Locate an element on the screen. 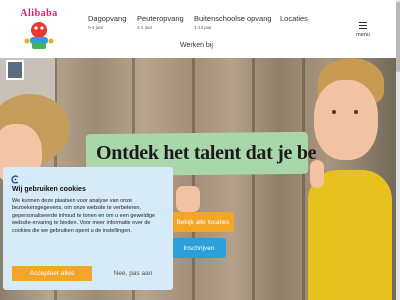 The height and width of the screenshot is (300, 400). scrollbar is located at coordinates (398, 150).